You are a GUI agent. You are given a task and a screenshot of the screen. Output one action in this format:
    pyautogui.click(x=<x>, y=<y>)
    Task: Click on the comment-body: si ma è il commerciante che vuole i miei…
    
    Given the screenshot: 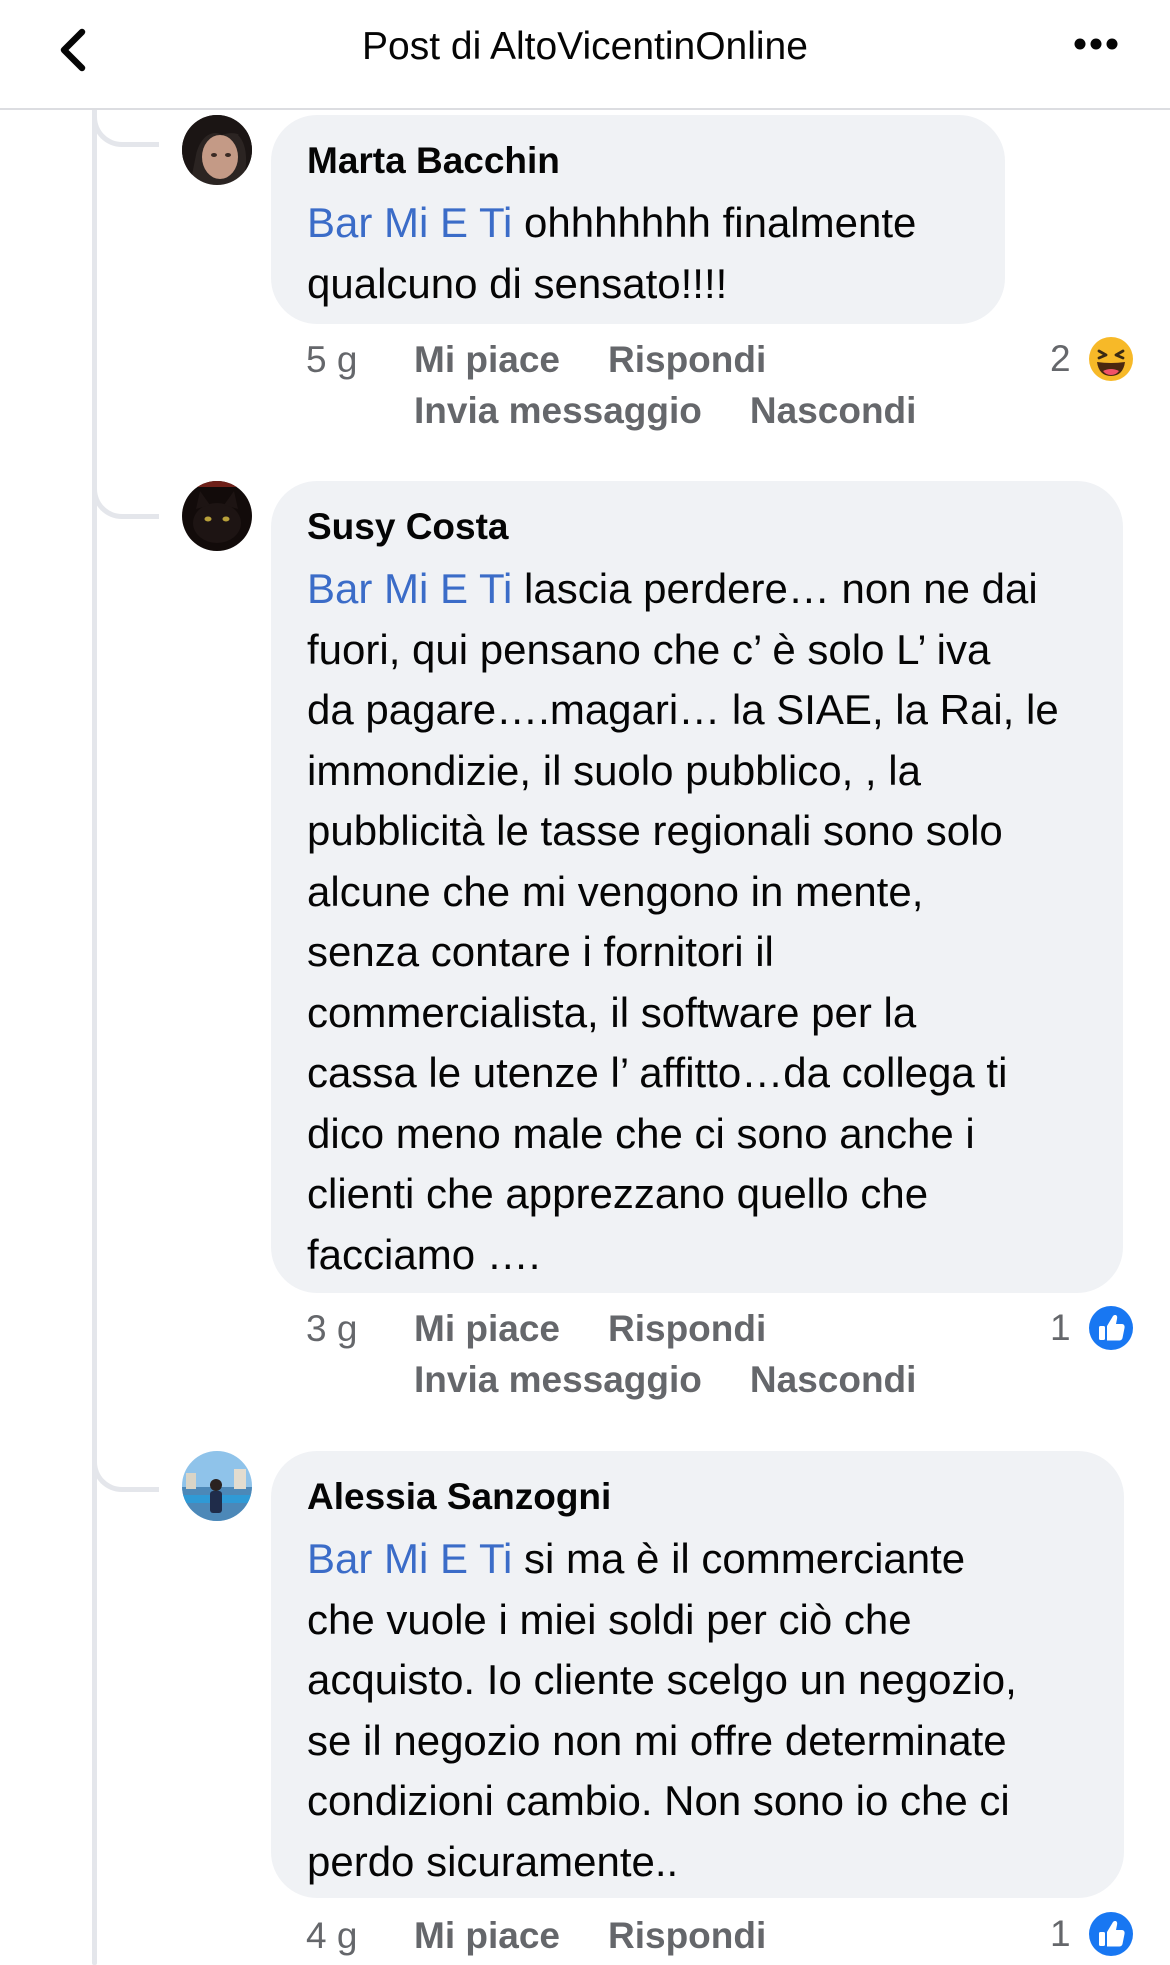 What is the action you would take?
    pyautogui.click(x=662, y=1710)
    